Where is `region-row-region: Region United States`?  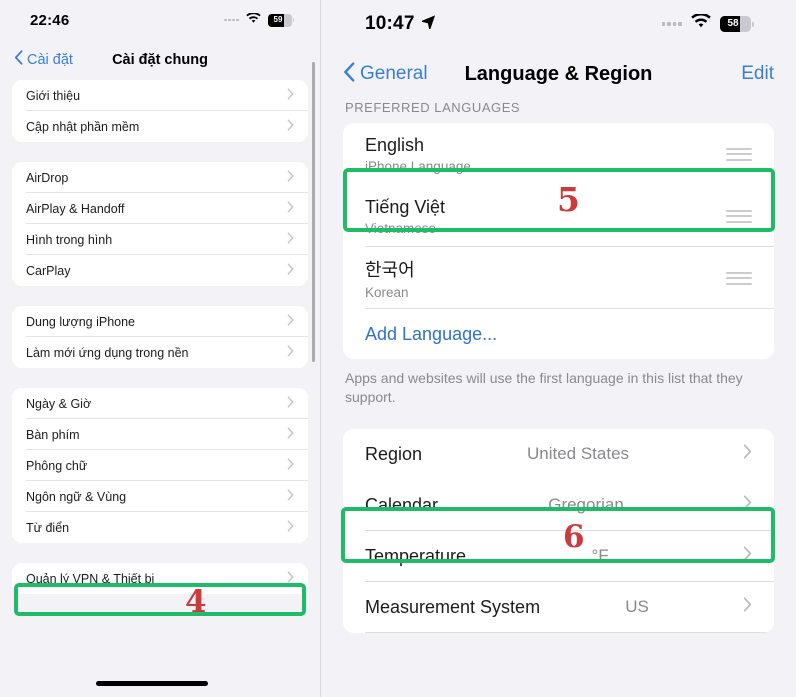
region-row-region: Region United States is located at coordinates (558, 454).